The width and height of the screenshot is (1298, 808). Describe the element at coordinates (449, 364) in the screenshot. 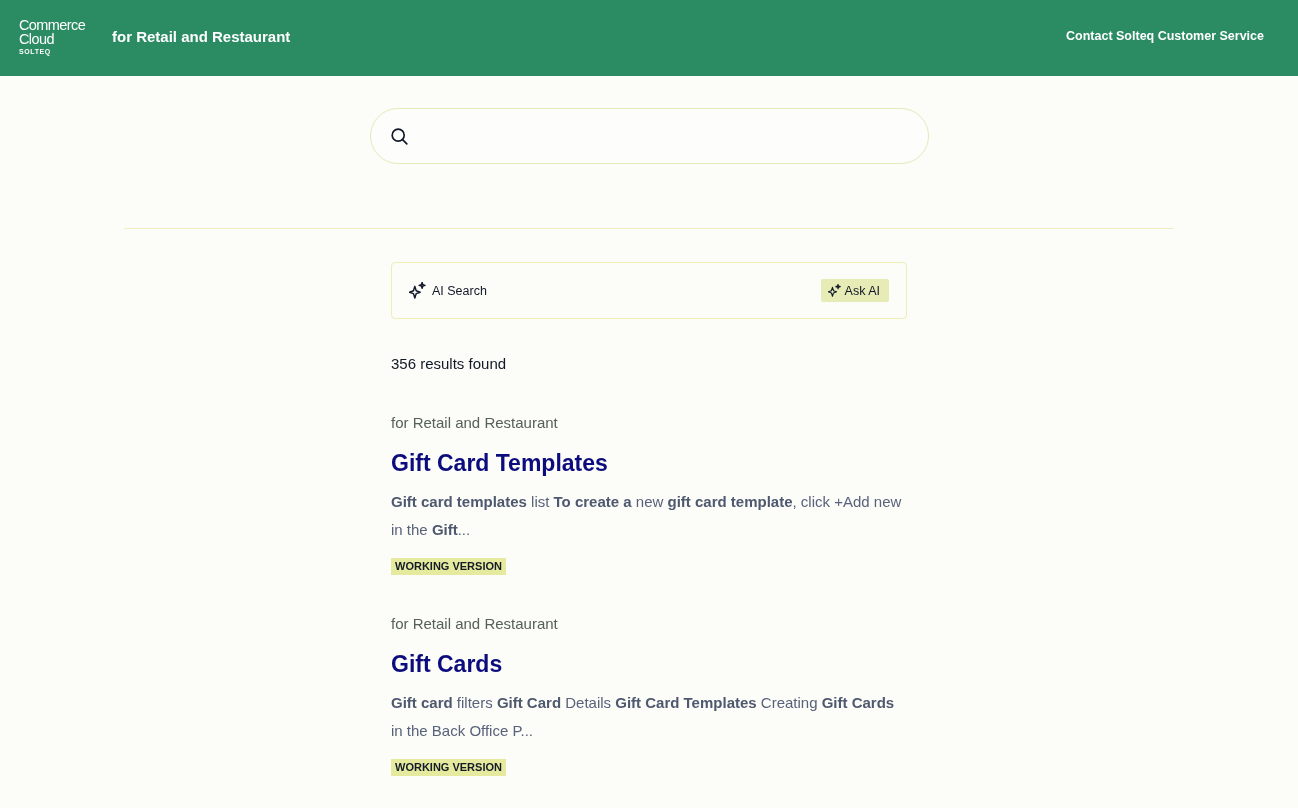

I see `results-count: 356 results found` at that location.